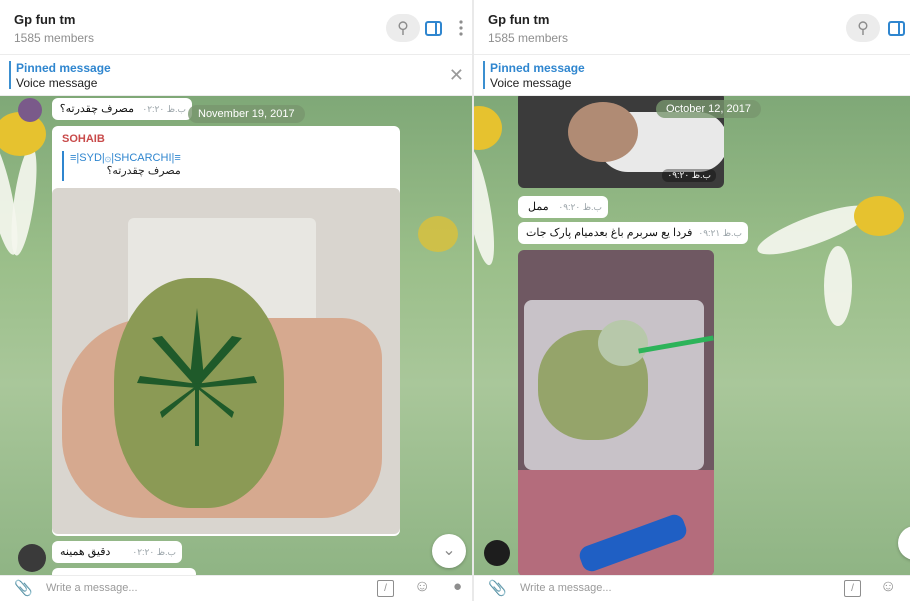  I want to click on message-time: ب.ظ ۰۹:۲۱, so click(720, 233).